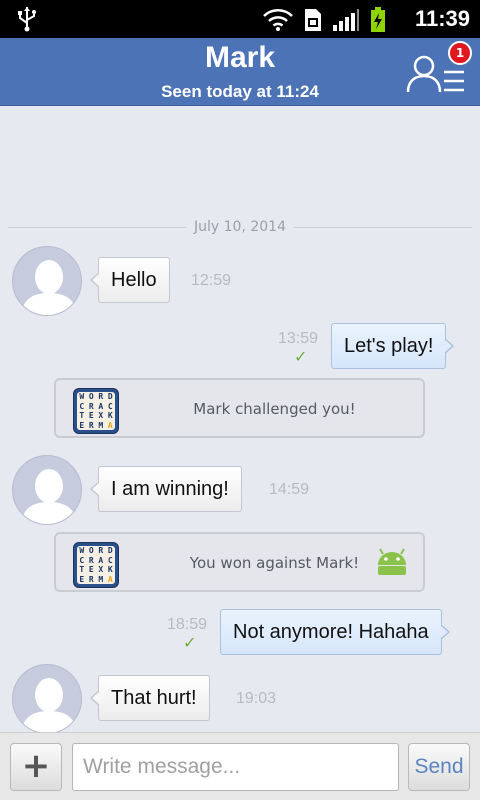 The height and width of the screenshot is (800, 480). Describe the element at coordinates (346, 20) in the screenshot. I see `signal-strength-icon` at that location.